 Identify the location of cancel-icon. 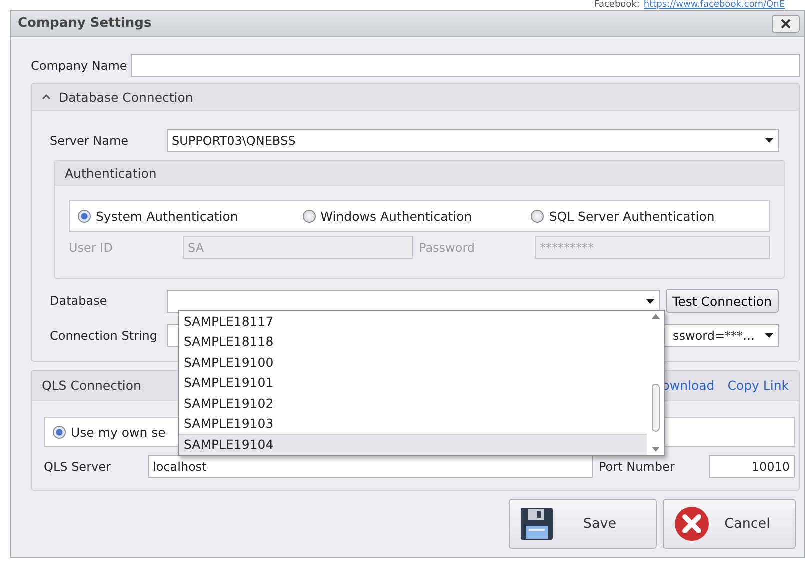
(692, 524).